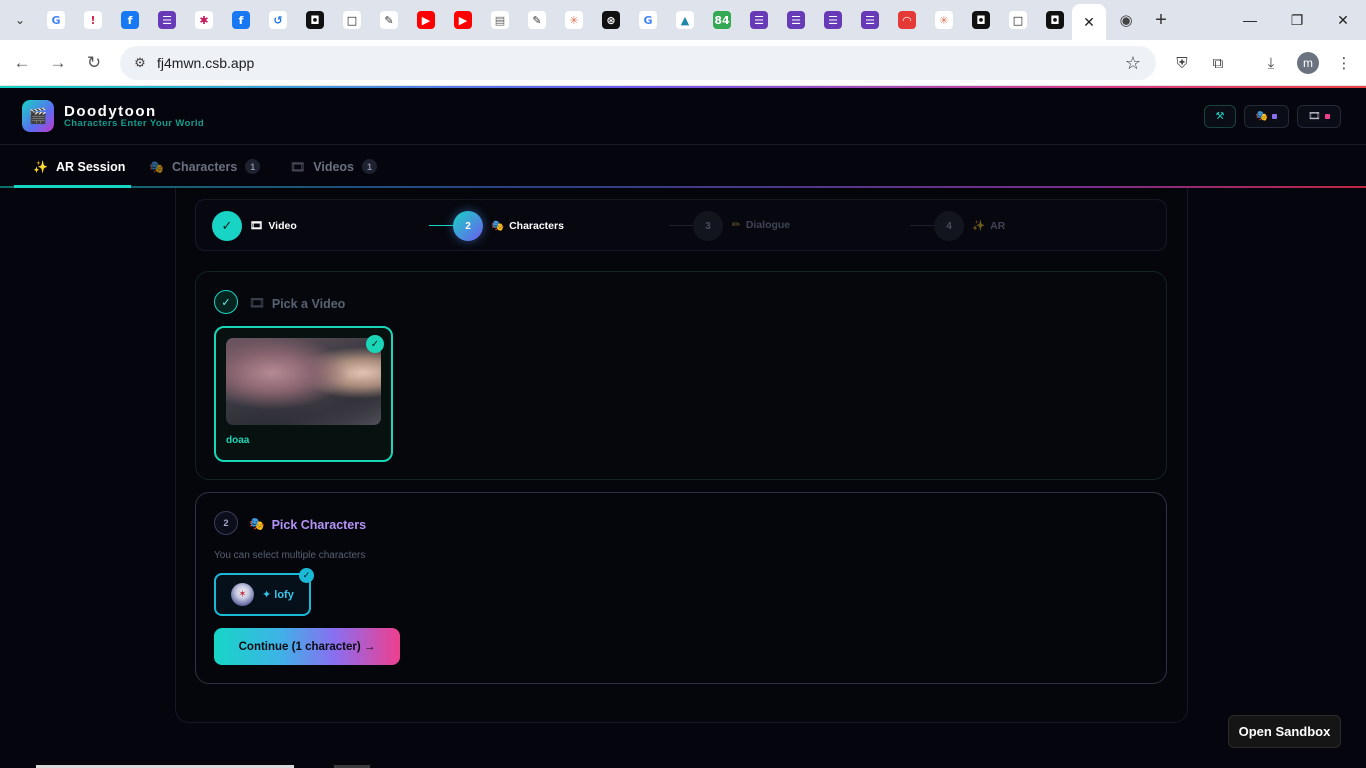 This screenshot has width=1366, height=768. I want to click on multi-select-hint: You can select multiple characters, so click(290, 555).